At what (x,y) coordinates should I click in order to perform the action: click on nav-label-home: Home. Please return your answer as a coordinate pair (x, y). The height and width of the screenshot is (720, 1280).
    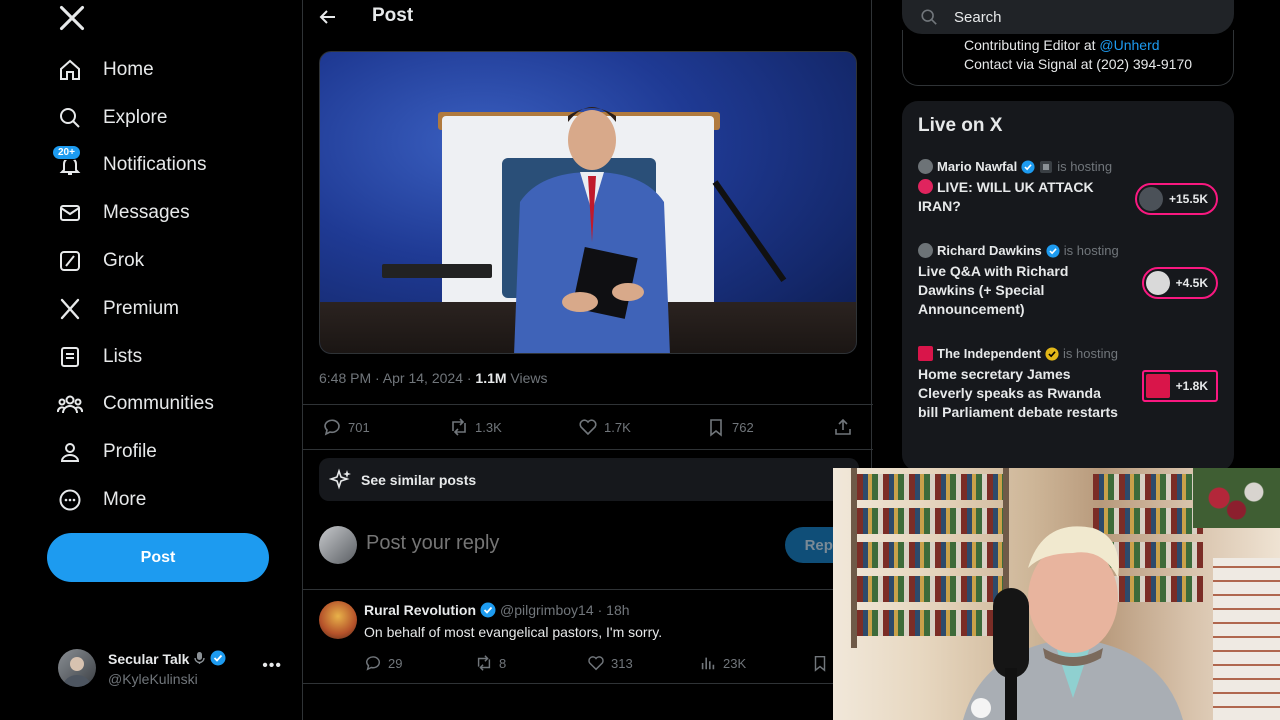
    Looking at the image, I should click on (128, 69).